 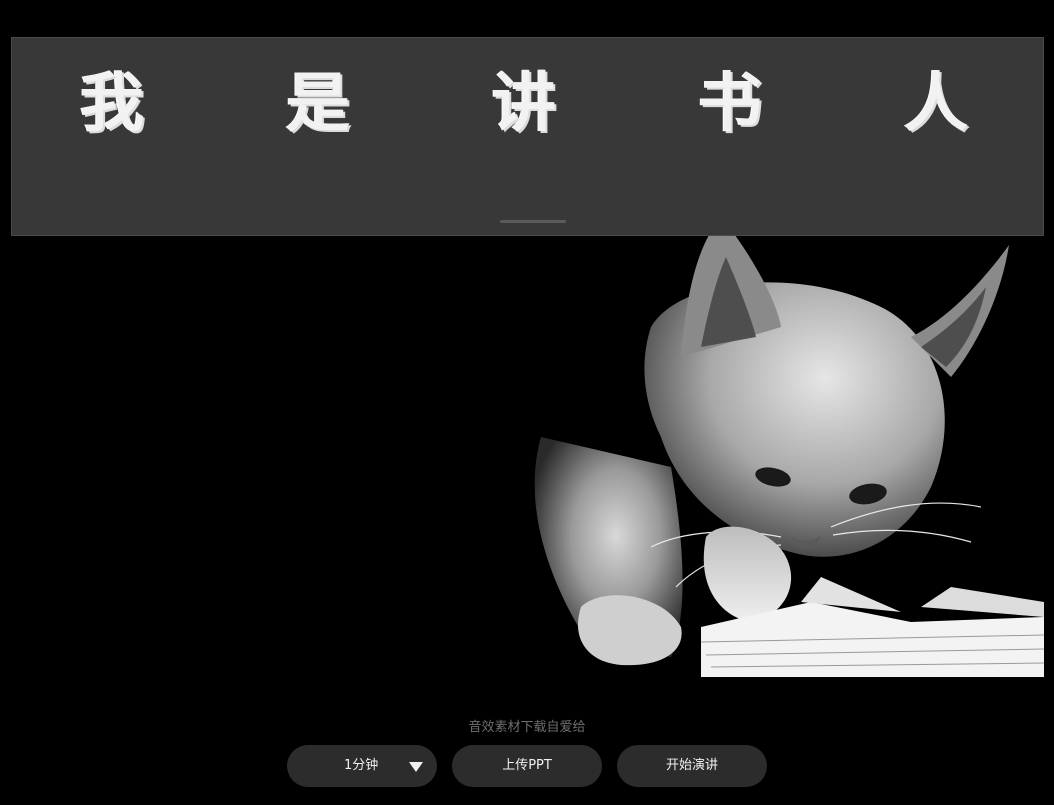 What do you see at coordinates (318, 104) in the screenshot?
I see `slide-title-char: 是` at bounding box center [318, 104].